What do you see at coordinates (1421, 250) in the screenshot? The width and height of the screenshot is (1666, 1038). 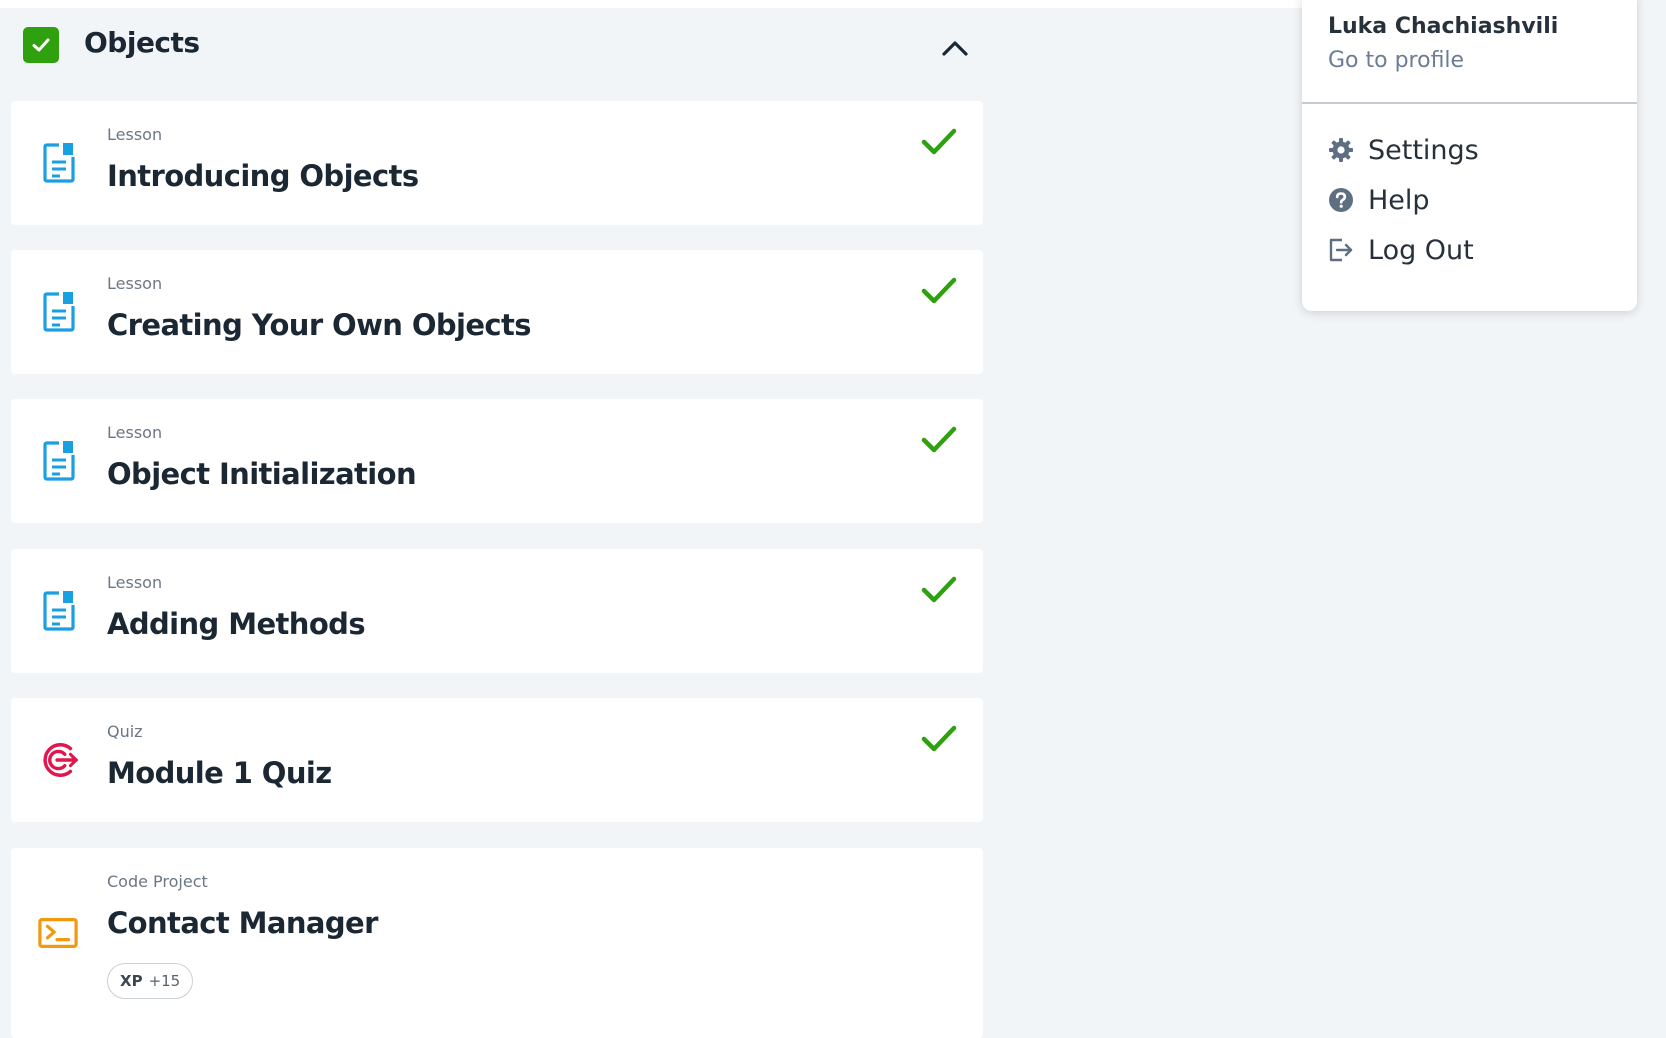 I see `menu-item-label: Log Out` at bounding box center [1421, 250].